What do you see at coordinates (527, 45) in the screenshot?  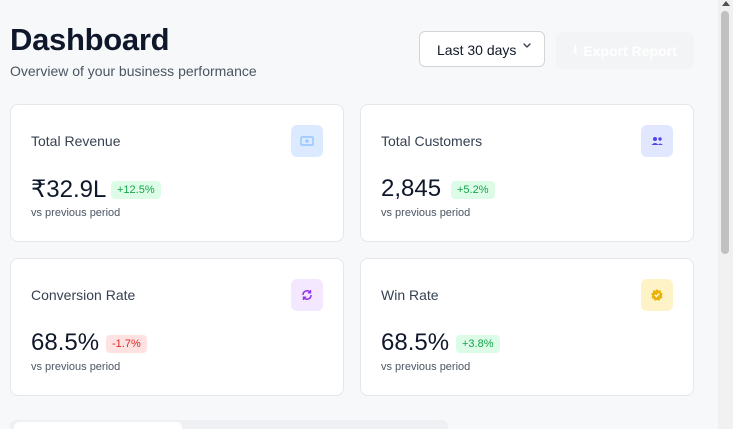 I see `chevron-down-icon` at bounding box center [527, 45].